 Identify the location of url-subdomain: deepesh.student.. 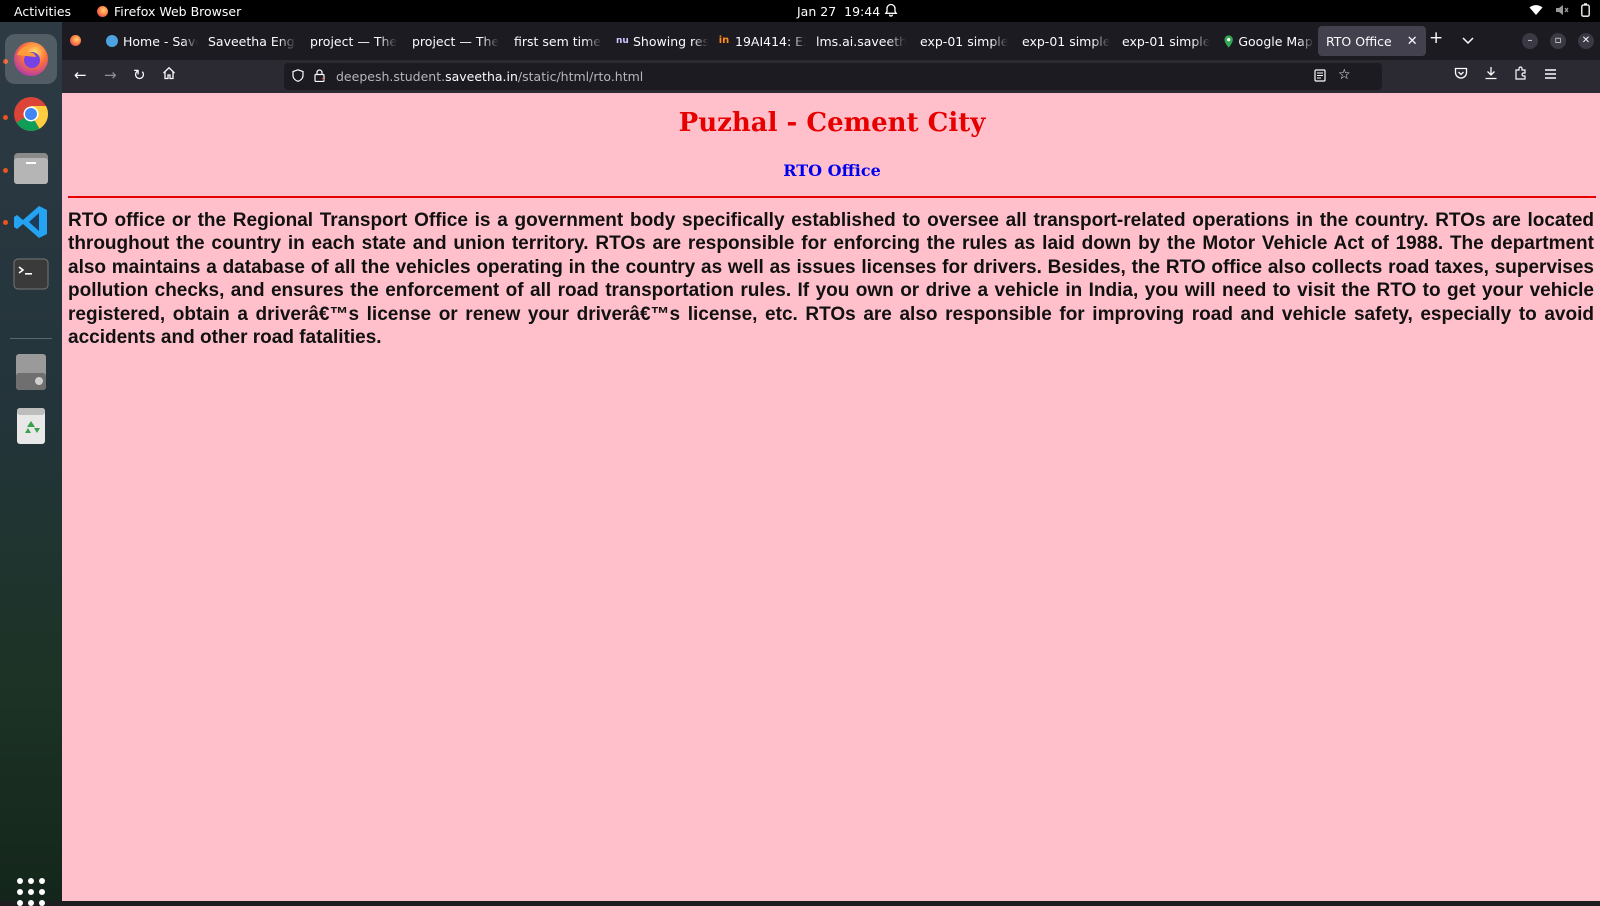
(391, 76).